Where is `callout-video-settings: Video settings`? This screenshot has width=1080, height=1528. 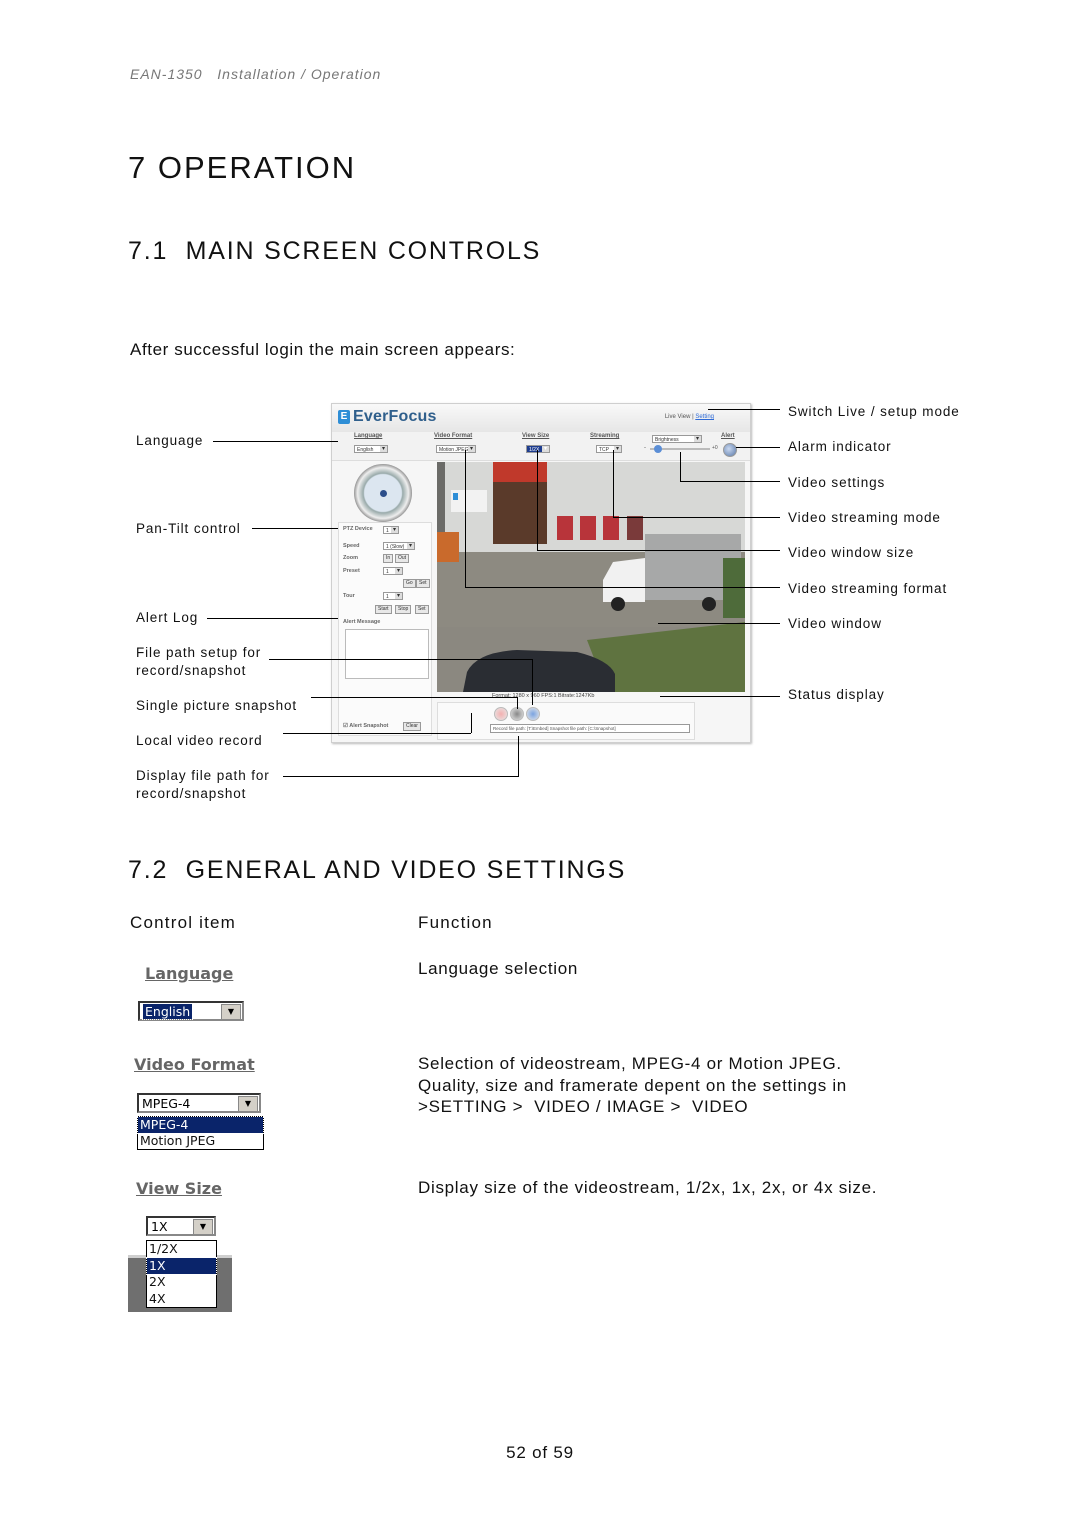 callout-video-settings: Video settings is located at coordinates (837, 482).